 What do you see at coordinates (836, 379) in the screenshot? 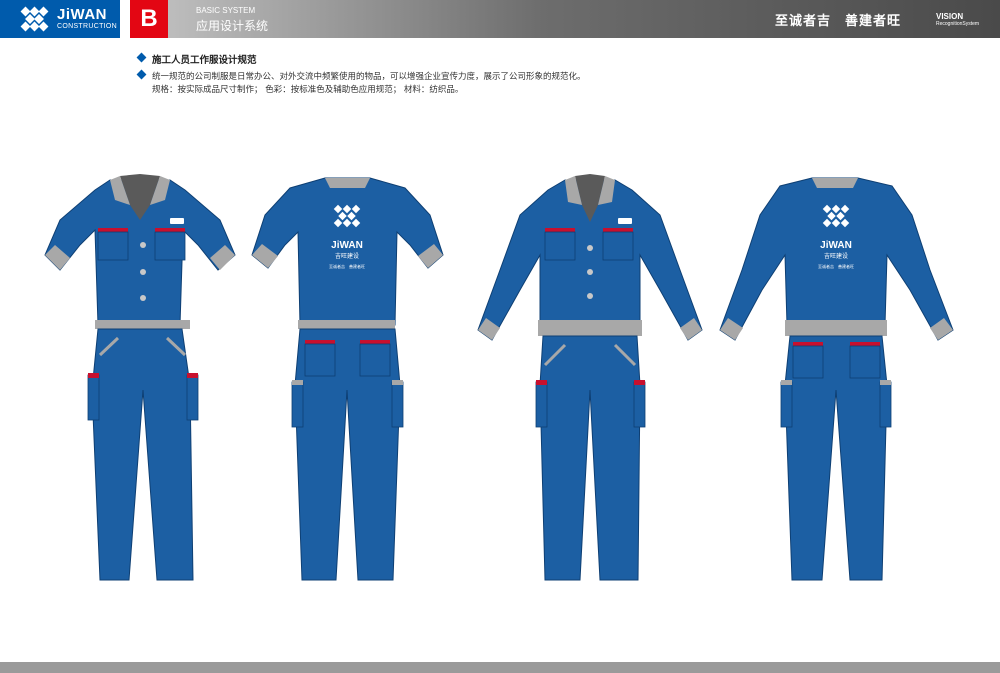
I see `long-sleeve-back: JiWAN 吉旺建设 至诚者吉 善建者旺` at bounding box center [836, 379].